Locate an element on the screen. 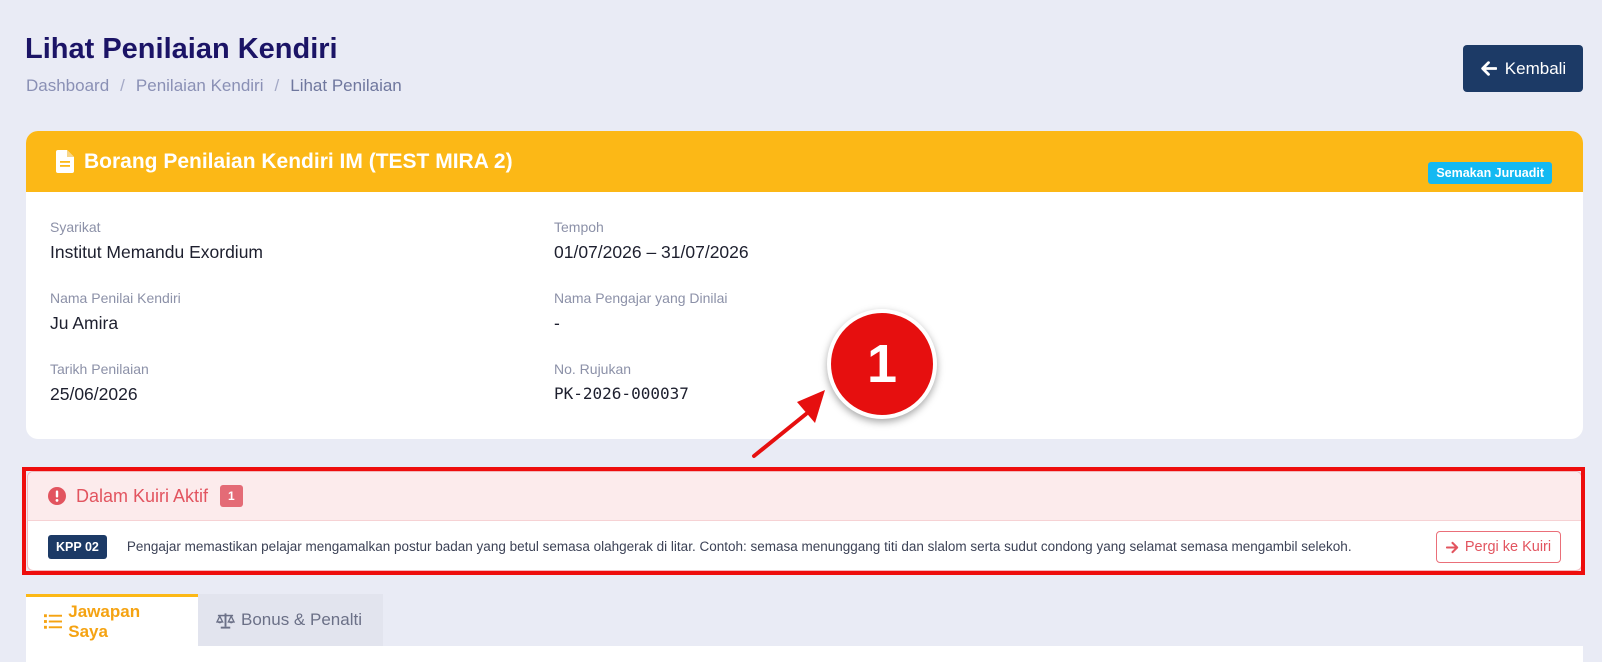 This screenshot has width=1602, height=662. field-rujukan: No. Rujukan PK-2026-000037 is located at coordinates (621, 382).